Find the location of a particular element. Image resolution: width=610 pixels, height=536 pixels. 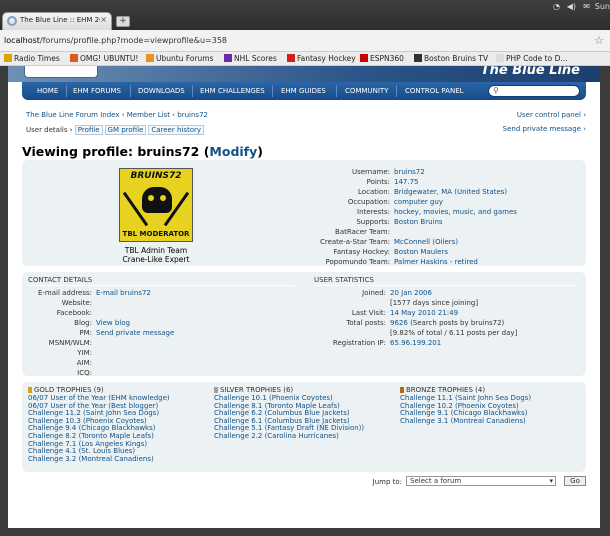

skull-icon is located at coordinates (157, 200).